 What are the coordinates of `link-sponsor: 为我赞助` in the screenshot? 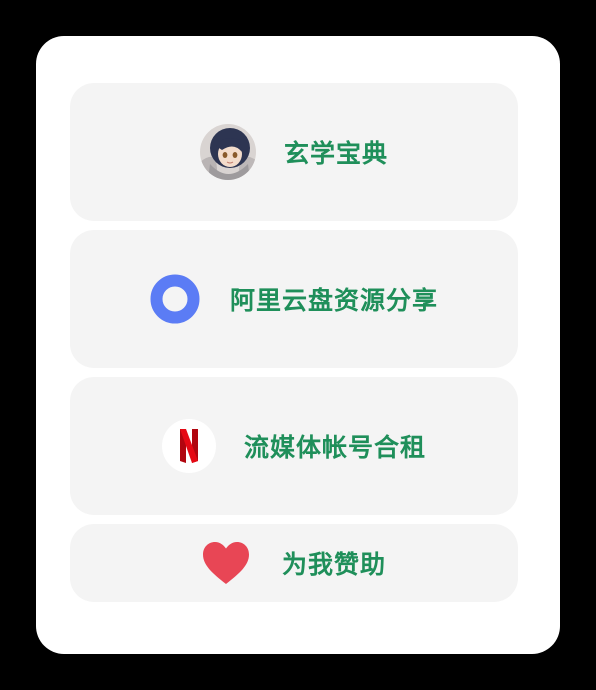 It's located at (294, 563).